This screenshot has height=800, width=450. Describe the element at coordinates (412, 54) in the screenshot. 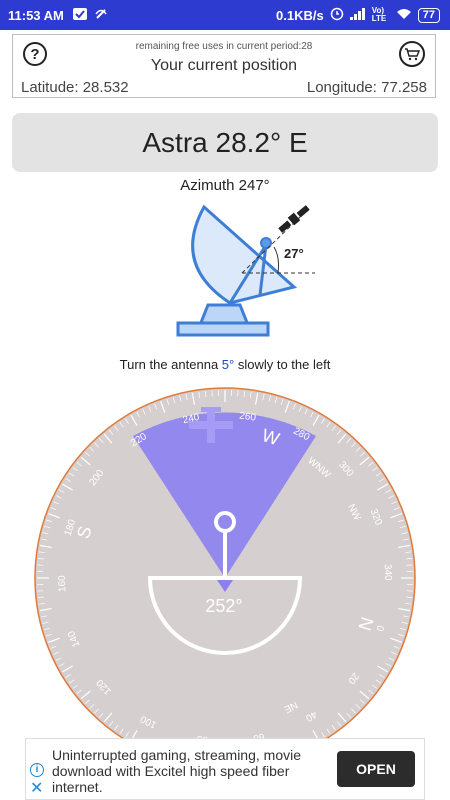

I see `cart-icon` at that location.